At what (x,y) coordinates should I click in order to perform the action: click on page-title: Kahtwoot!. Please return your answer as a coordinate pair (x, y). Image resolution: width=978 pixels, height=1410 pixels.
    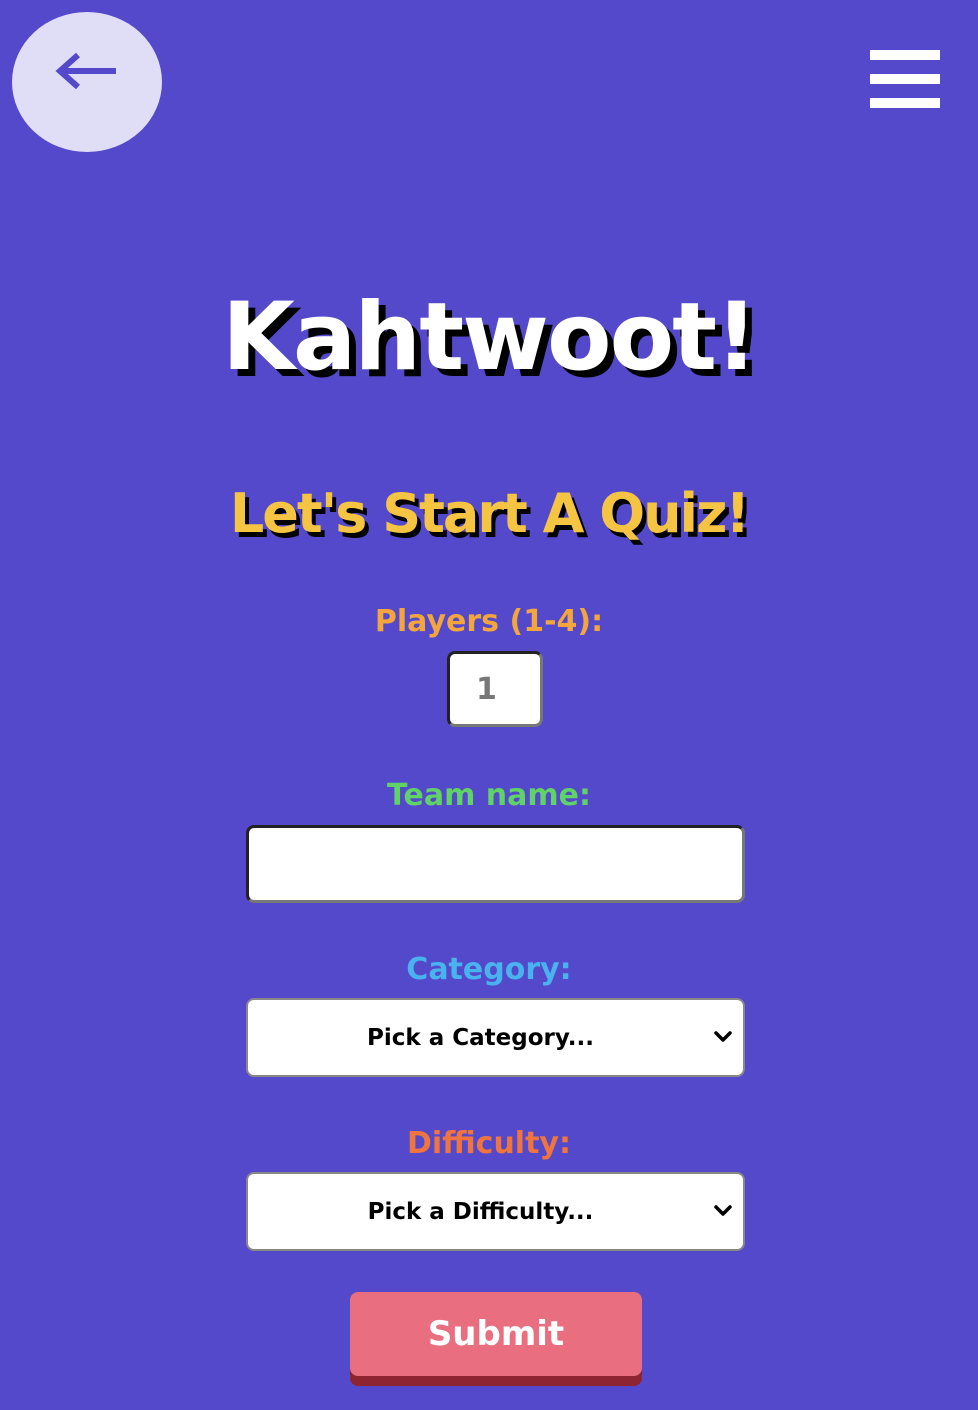
    Looking at the image, I should click on (490, 337).